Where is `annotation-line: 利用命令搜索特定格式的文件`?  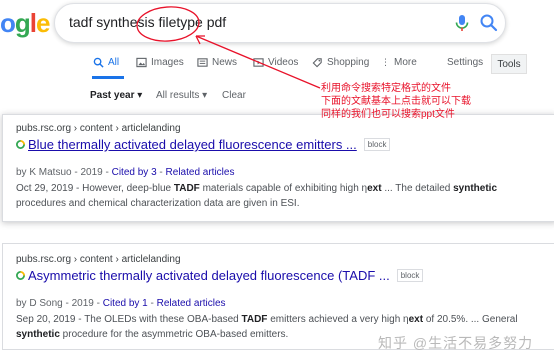 annotation-line: 利用命令搜索特定格式的文件 is located at coordinates (386, 88).